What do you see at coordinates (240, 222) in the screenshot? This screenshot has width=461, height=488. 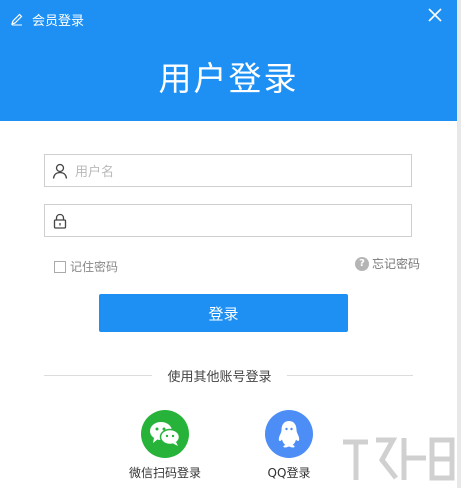 I see `password-input` at bounding box center [240, 222].